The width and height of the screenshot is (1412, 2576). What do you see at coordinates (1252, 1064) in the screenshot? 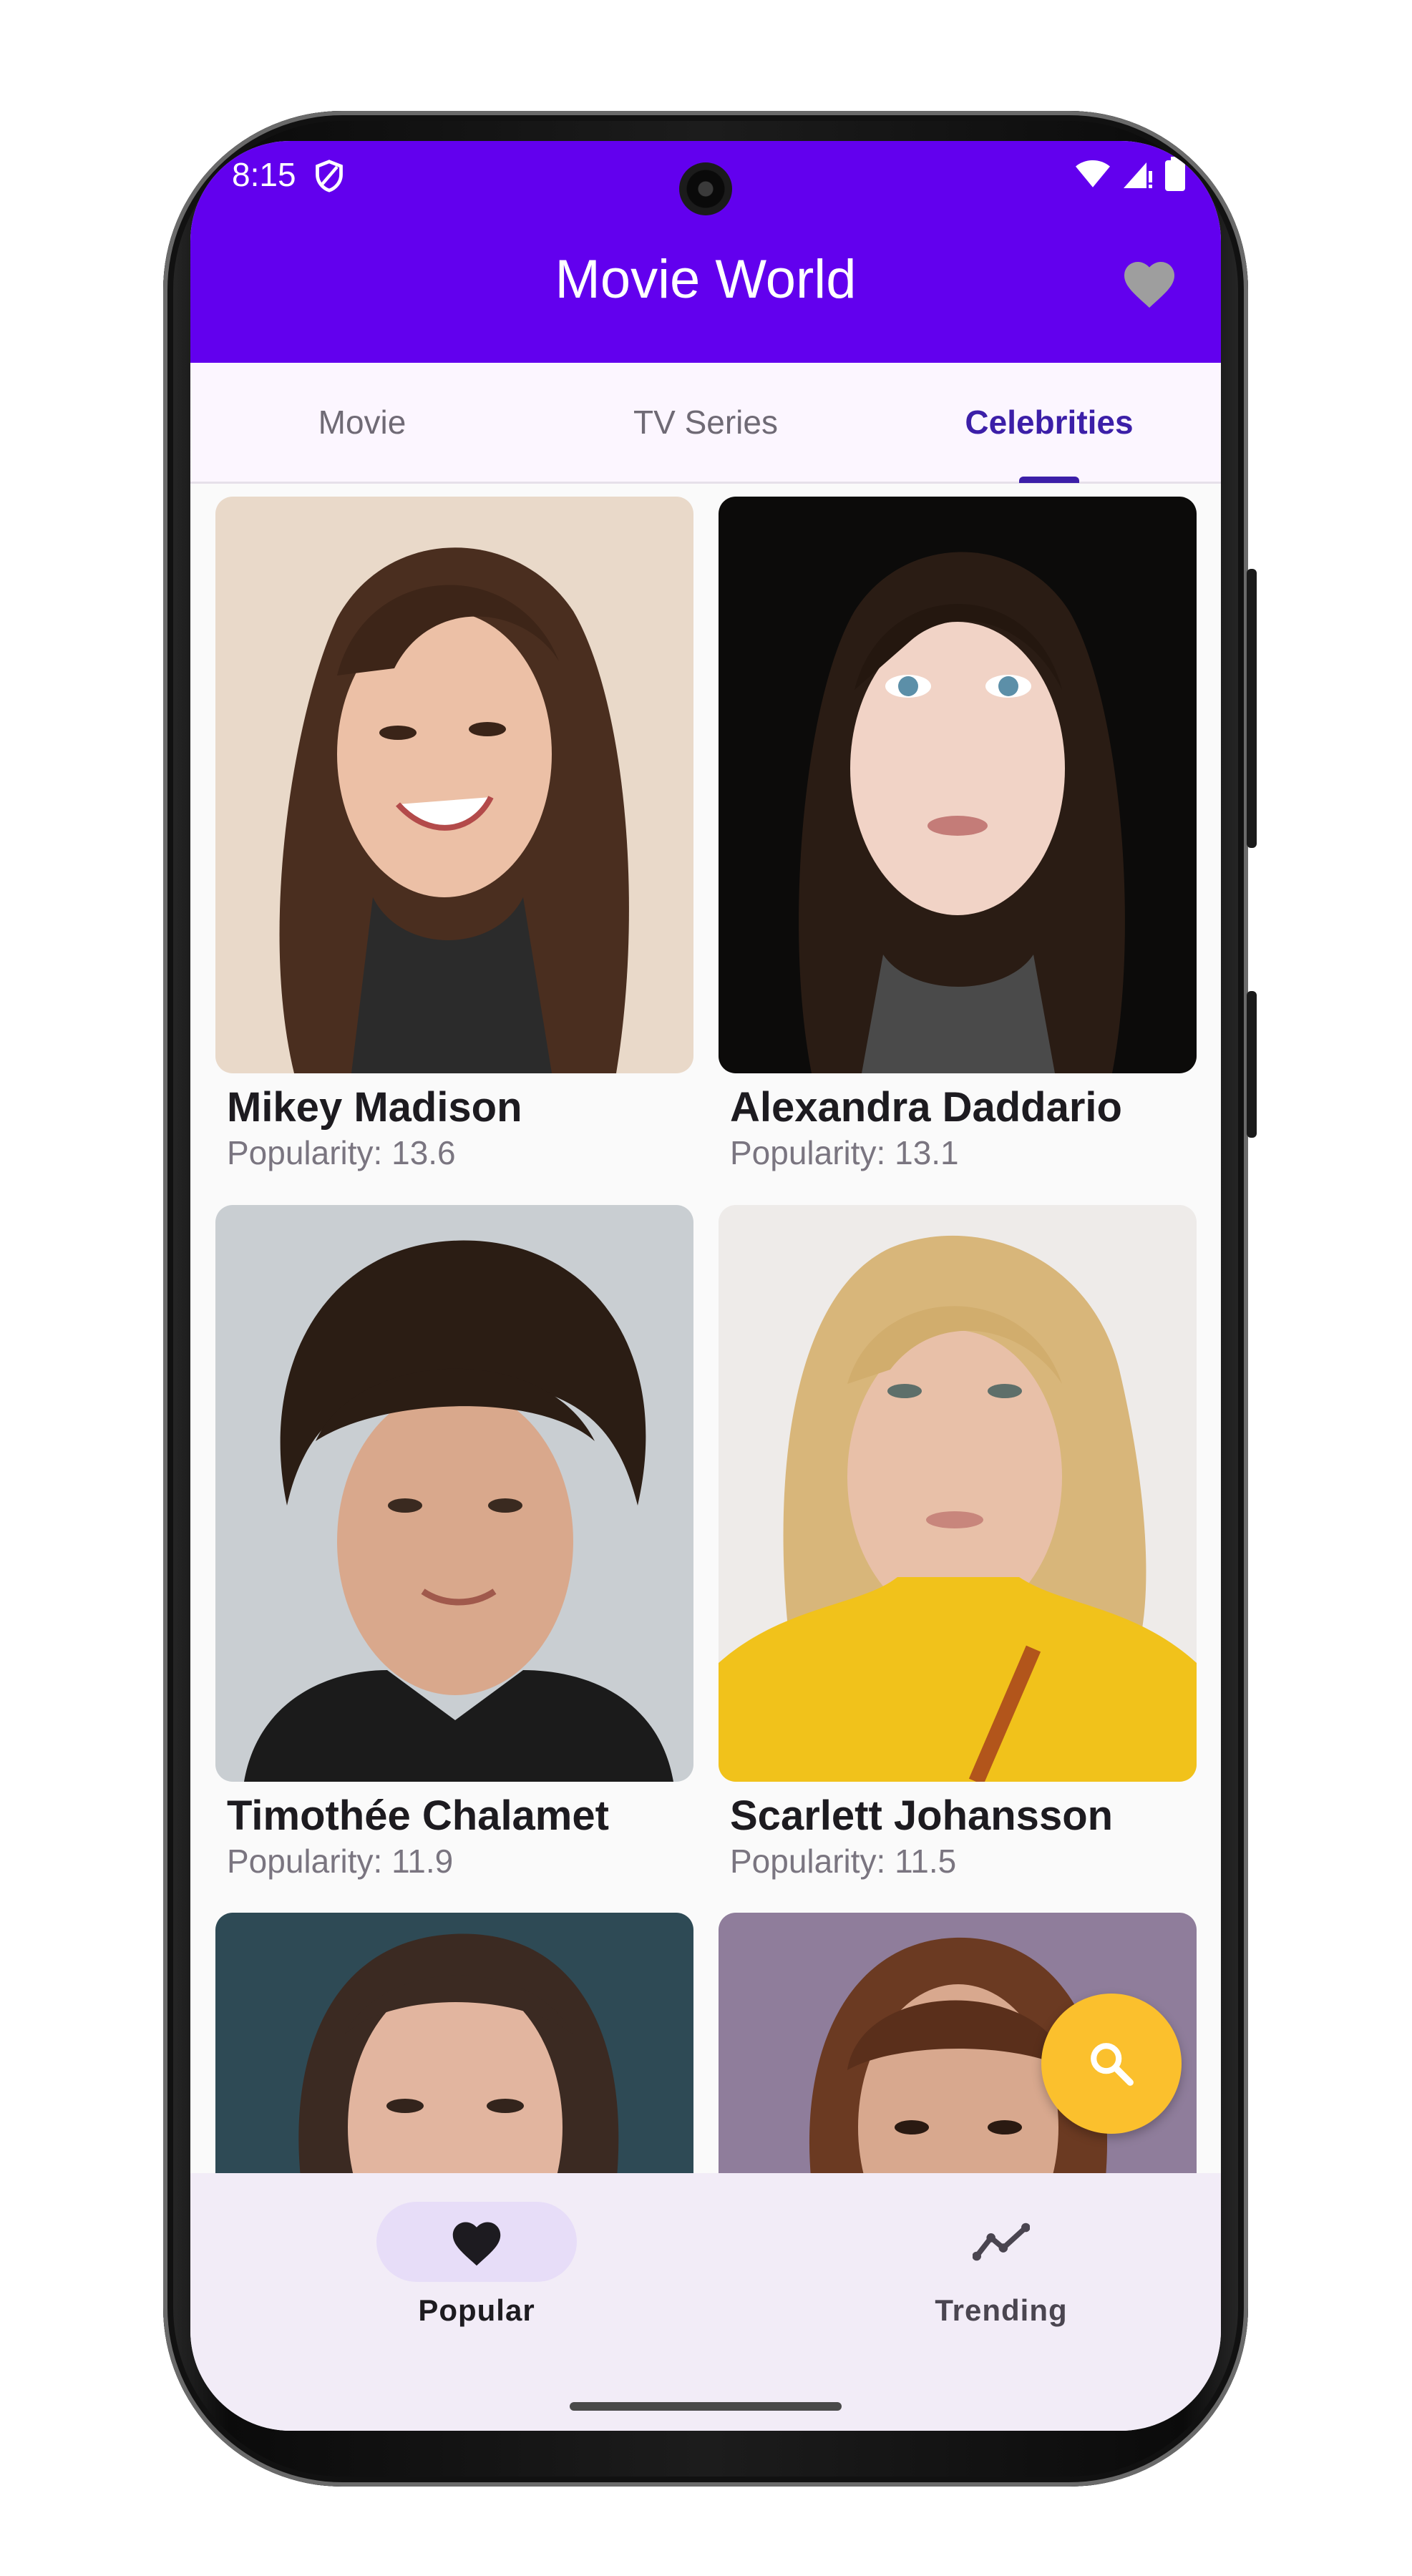
I see `power-button` at bounding box center [1252, 1064].